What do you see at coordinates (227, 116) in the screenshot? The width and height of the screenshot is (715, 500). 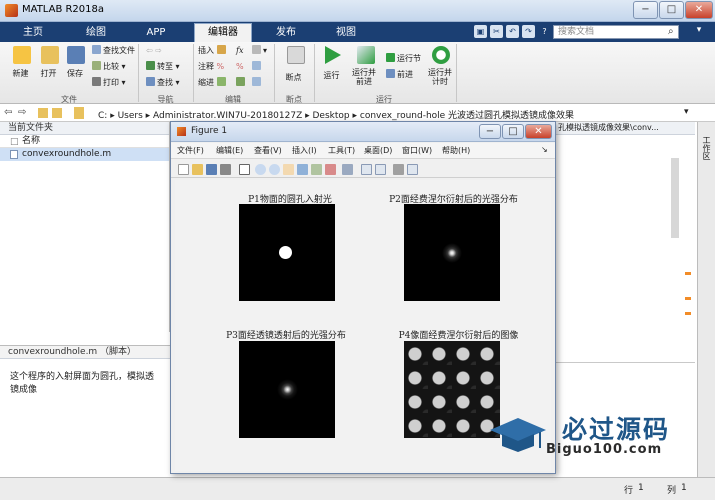 I see `breadcrumb-segment: Administrator.WIN7U-20180127Z` at bounding box center [227, 116].